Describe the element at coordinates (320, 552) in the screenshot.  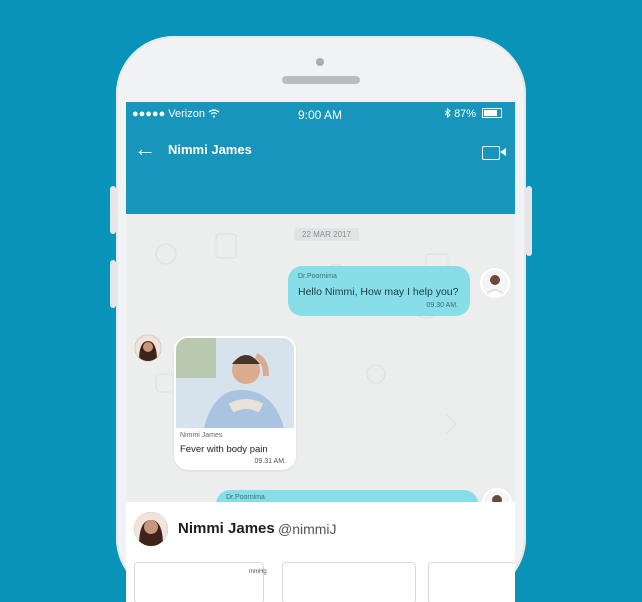
I see `profile-card: Nimmi James @nimmiJ mmHg` at that location.